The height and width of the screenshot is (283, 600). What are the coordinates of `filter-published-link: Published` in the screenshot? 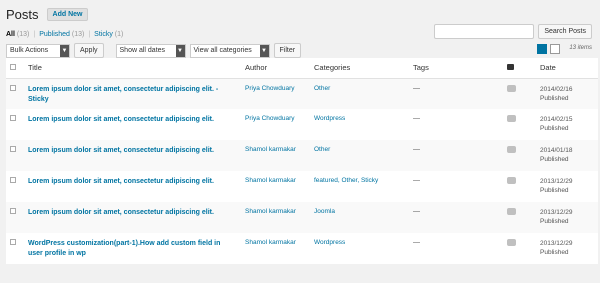 It's located at (54, 34).